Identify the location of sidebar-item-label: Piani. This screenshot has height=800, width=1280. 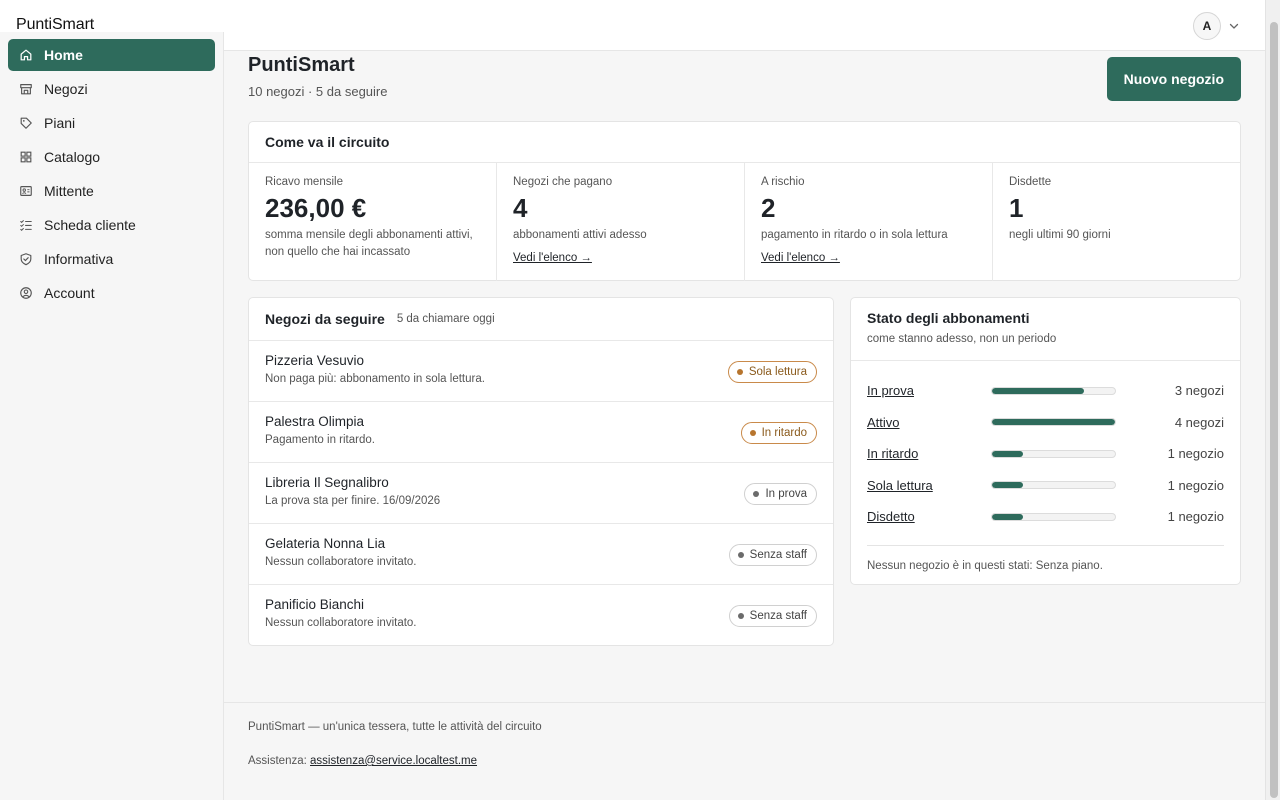
(60, 123).